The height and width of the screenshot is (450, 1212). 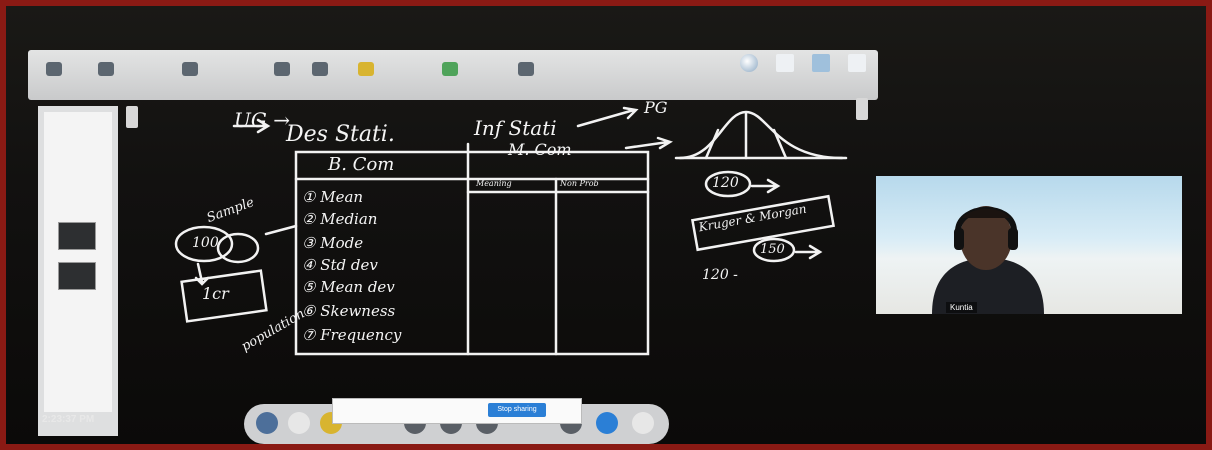 I want to click on table-col1-header: B. Com, so click(x=361, y=164).